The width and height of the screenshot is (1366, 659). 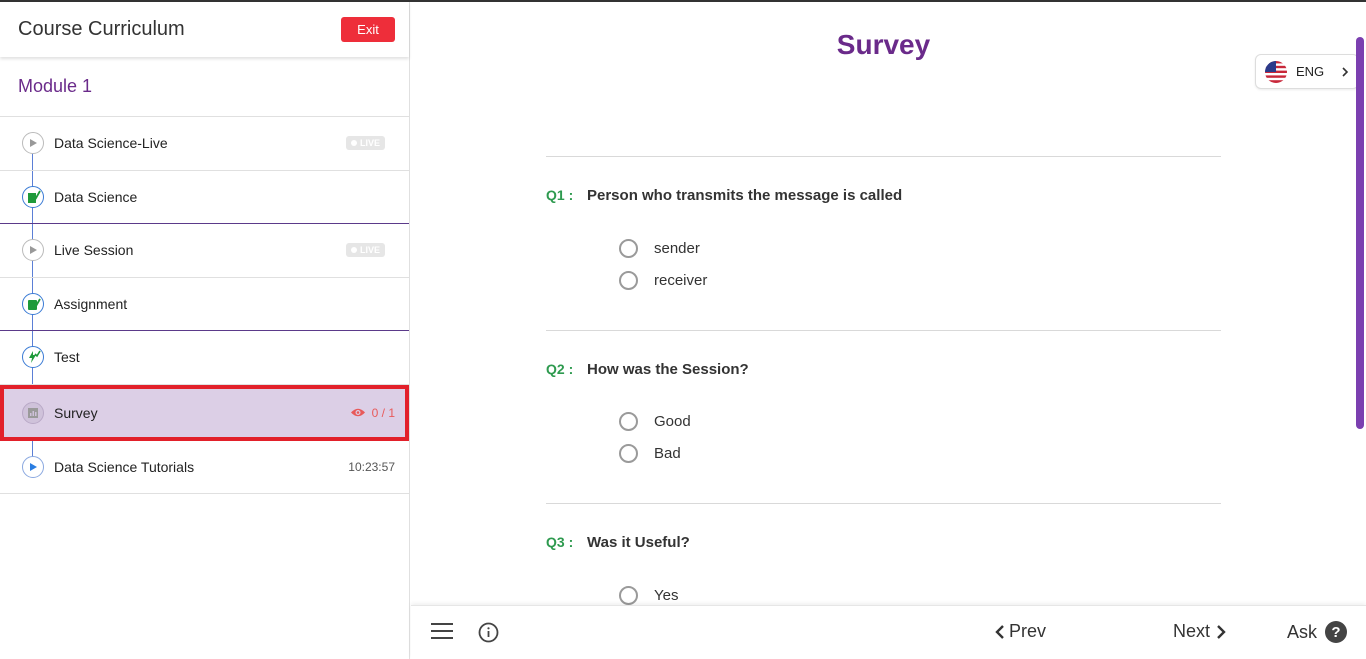 I want to click on curriculum-item-live-session: Live Session LIVE, so click(x=204, y=251).